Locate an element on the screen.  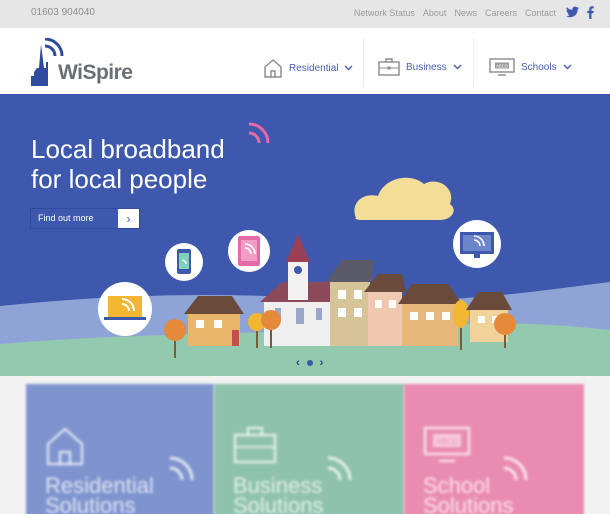
tablet-circle-icon is located at coordinates (249, 251).